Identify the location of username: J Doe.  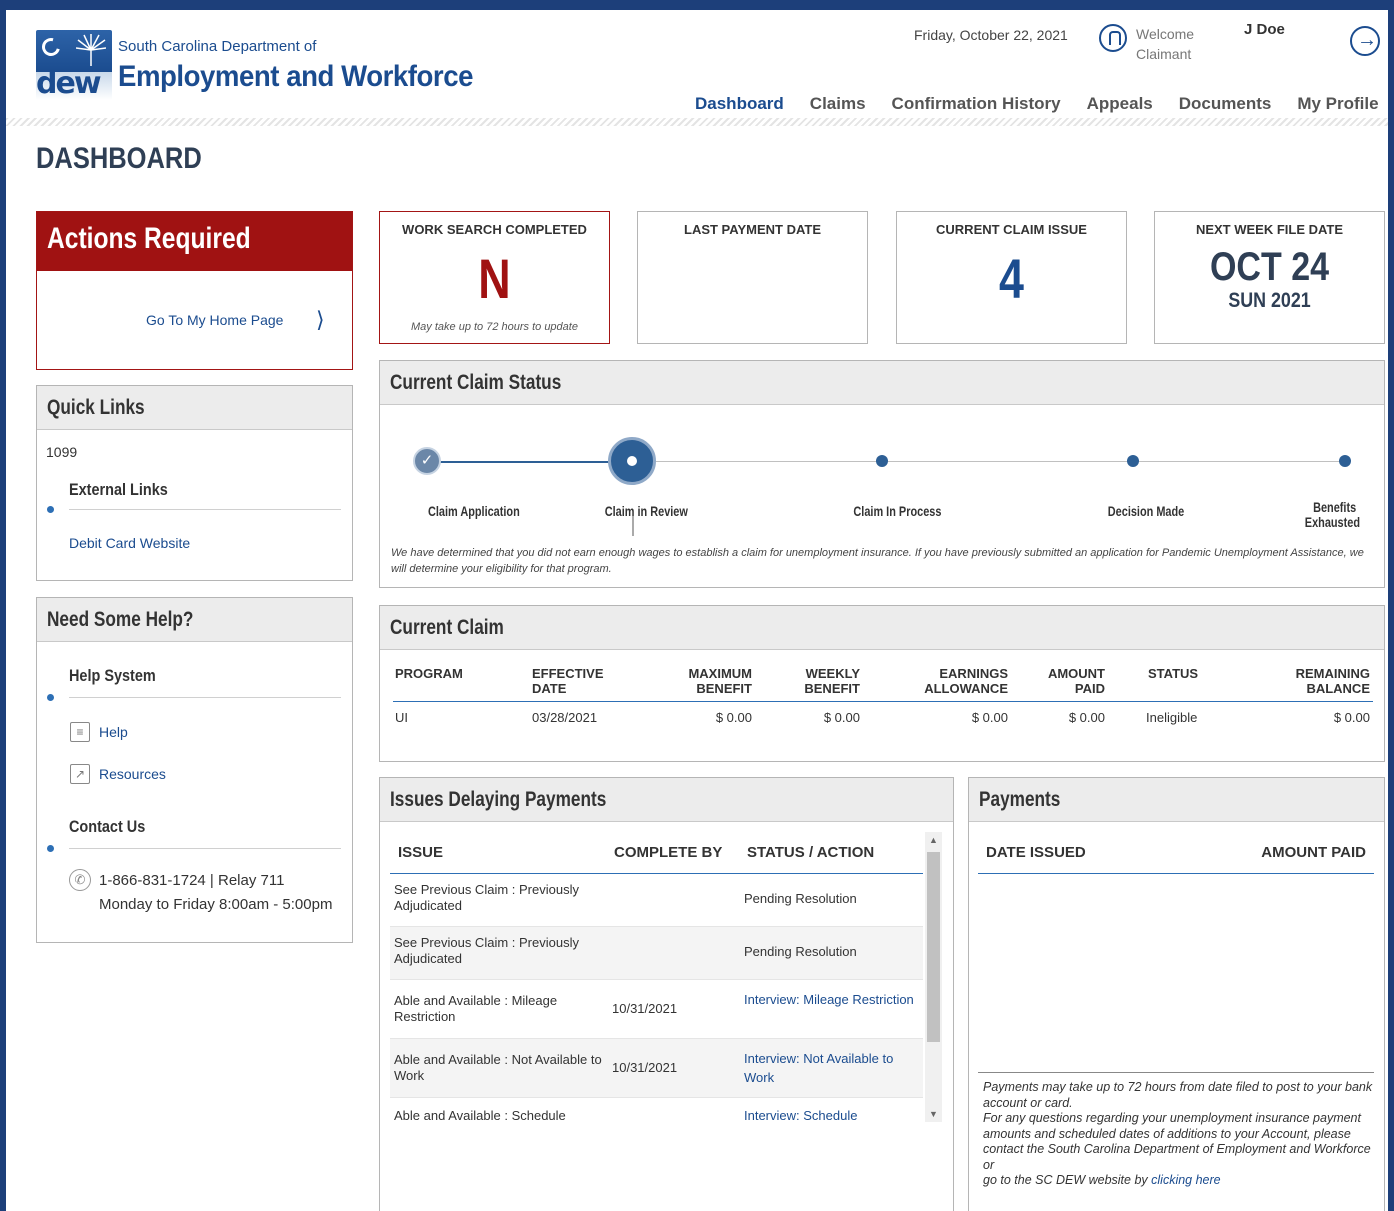
(1264, 29).